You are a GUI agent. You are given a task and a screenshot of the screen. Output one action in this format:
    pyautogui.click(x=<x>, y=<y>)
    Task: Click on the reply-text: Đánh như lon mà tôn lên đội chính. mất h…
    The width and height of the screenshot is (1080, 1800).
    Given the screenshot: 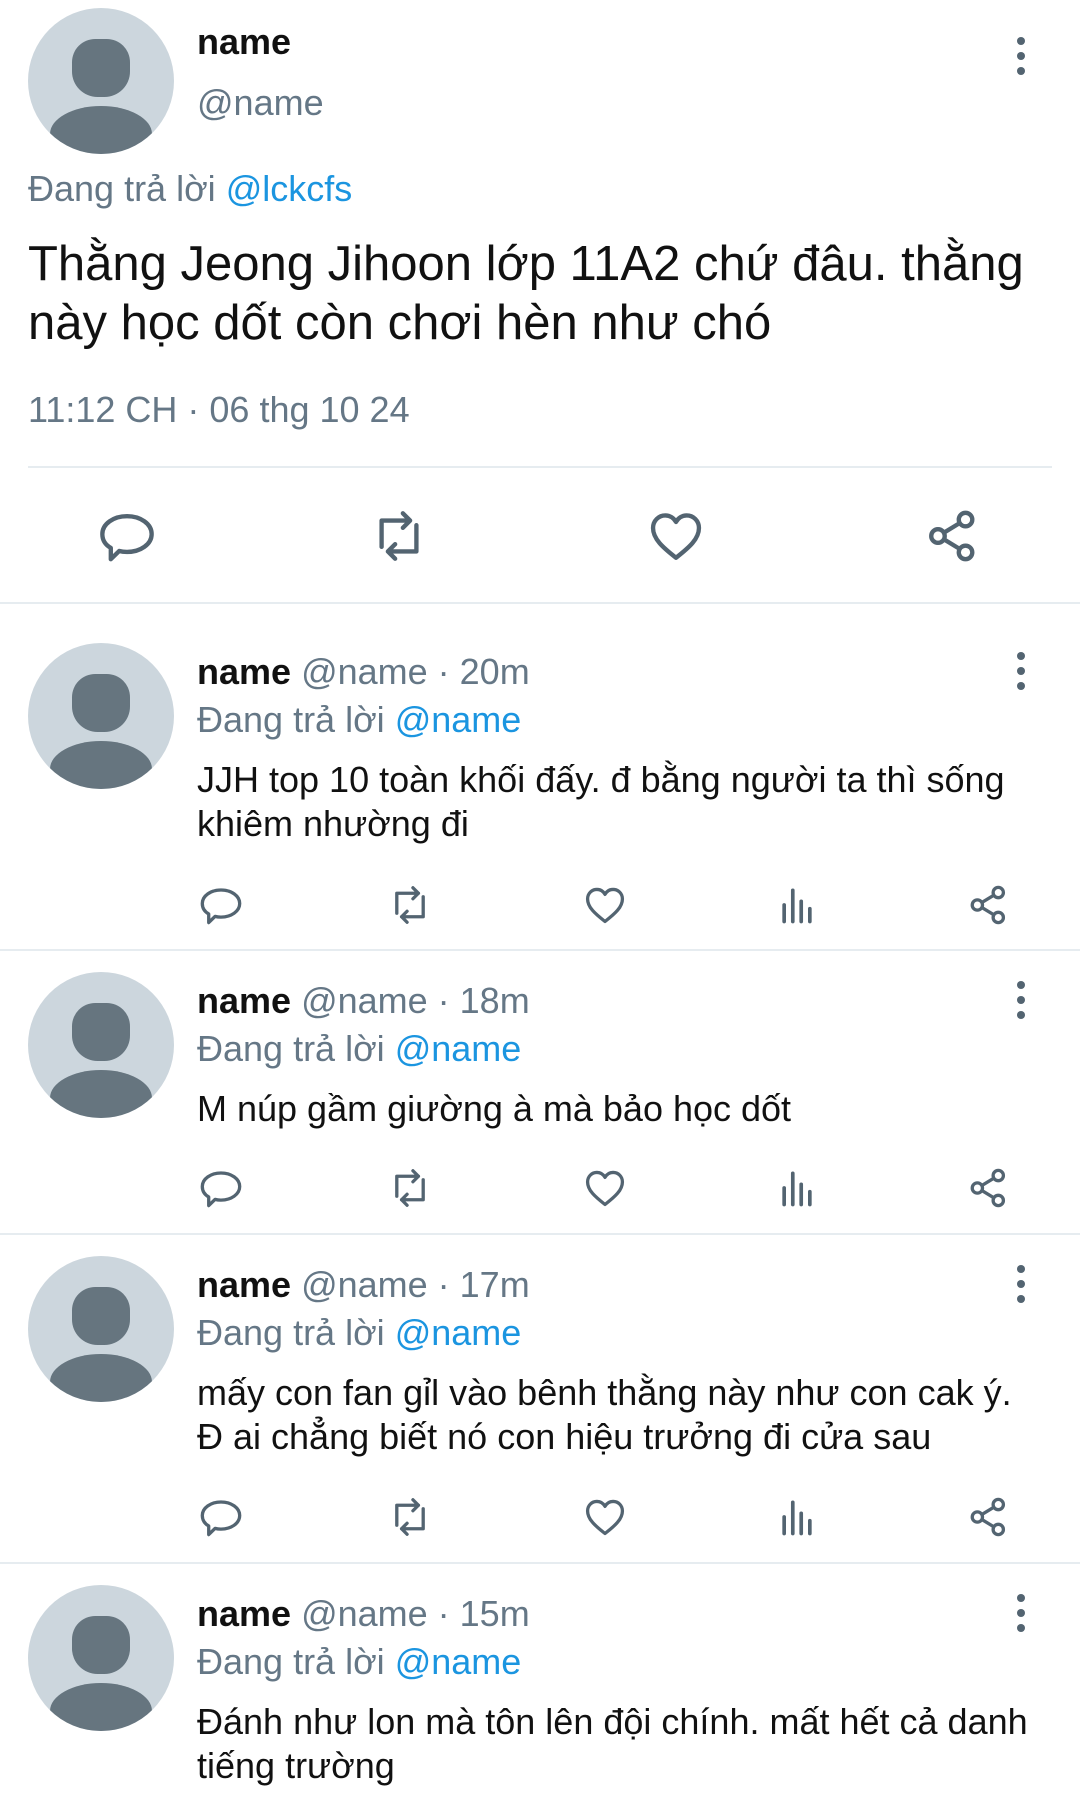 What is the action you would take?
    pyautogui.click(x=612, y=1743)
    